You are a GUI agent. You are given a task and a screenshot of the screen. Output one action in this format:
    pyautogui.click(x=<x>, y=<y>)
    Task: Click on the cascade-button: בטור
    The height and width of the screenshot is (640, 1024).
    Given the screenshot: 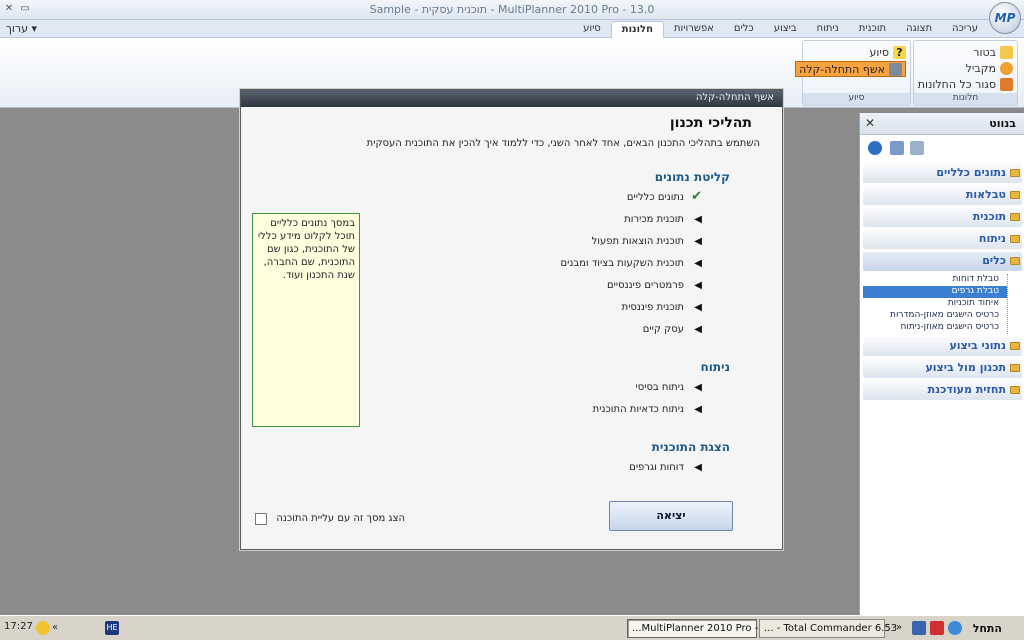 What is the action you would take?
    pyautogui.click(x=993, y=52)
    